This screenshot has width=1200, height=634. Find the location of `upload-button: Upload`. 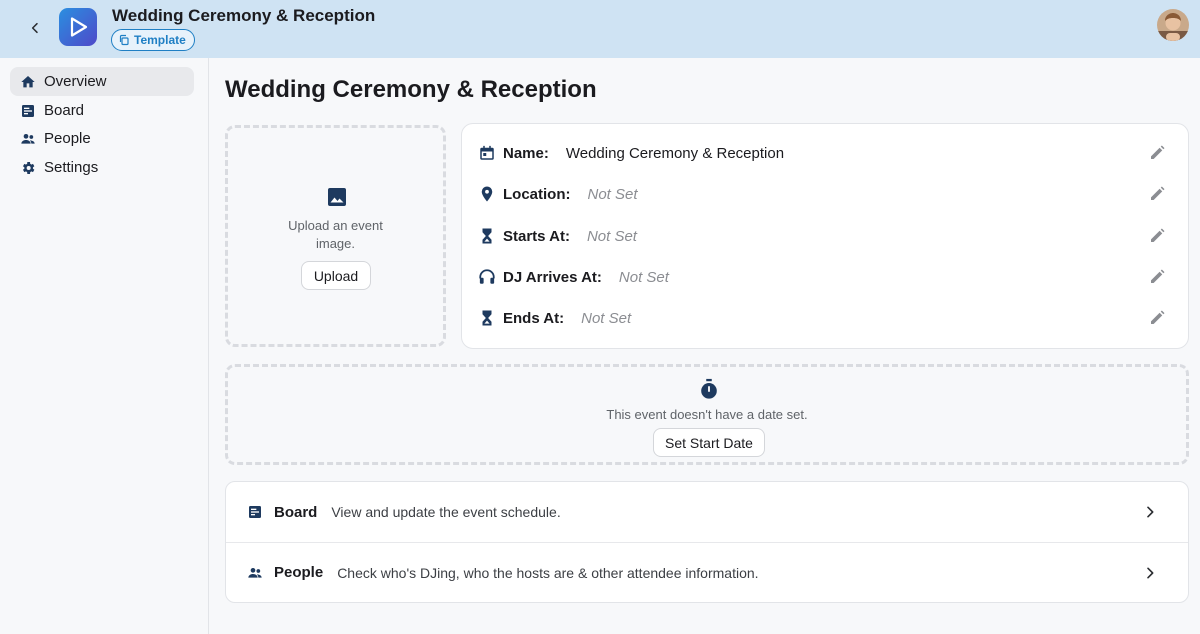

upload-button: Upload is located at coordinates (336, 275).